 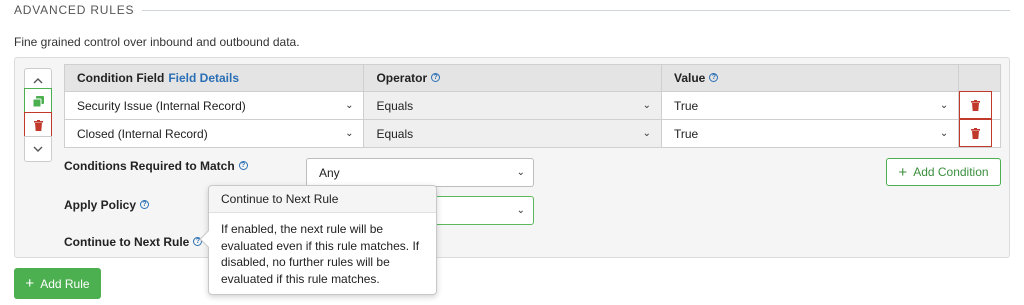 What do you see at coordinates (402, 78) in the screenshot?
I see `operator-header-label: Operator` at bounding box center [402, 78].